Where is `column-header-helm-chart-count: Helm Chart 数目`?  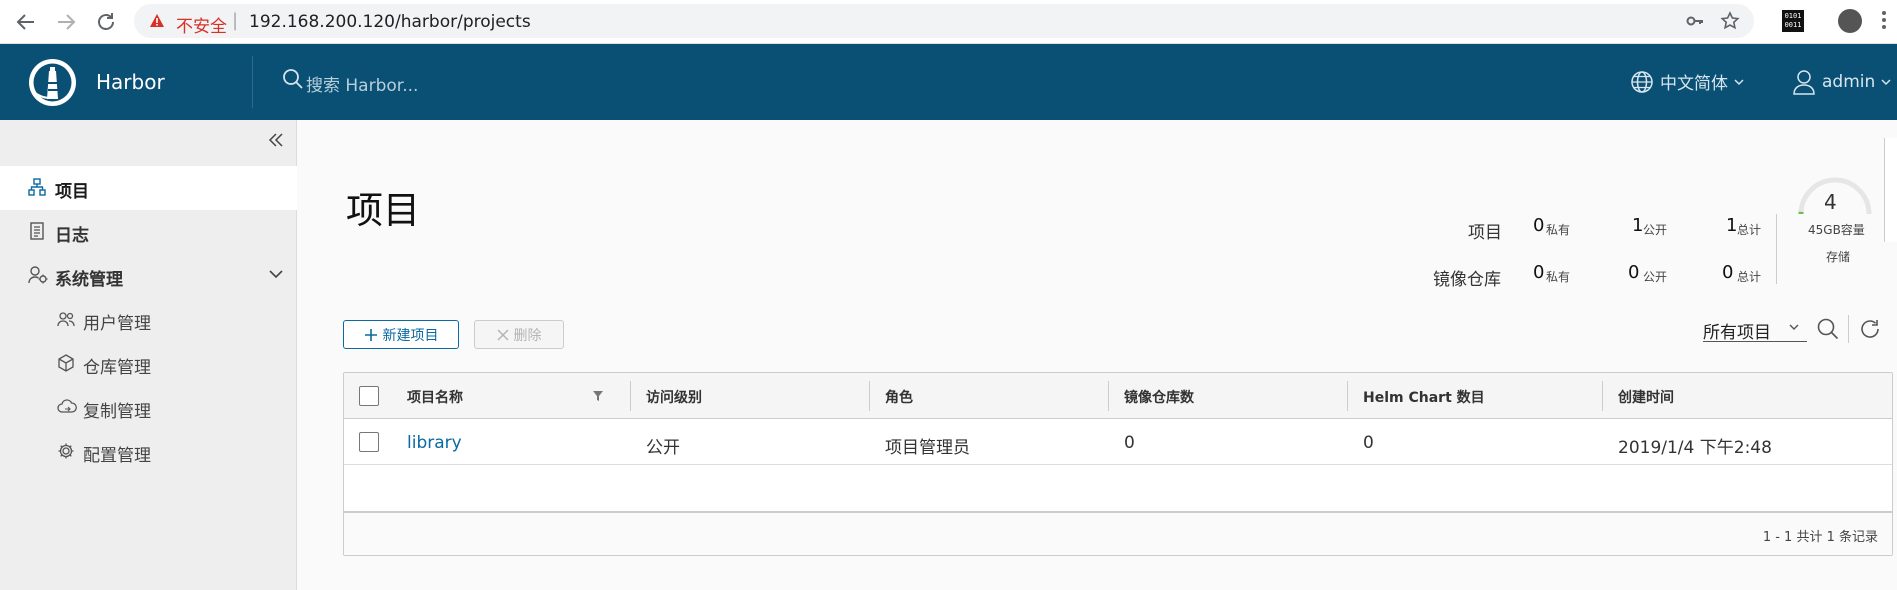 column-header-helm-chart-count: Helm Chart 数目 is located at coordinates (1424, 397).